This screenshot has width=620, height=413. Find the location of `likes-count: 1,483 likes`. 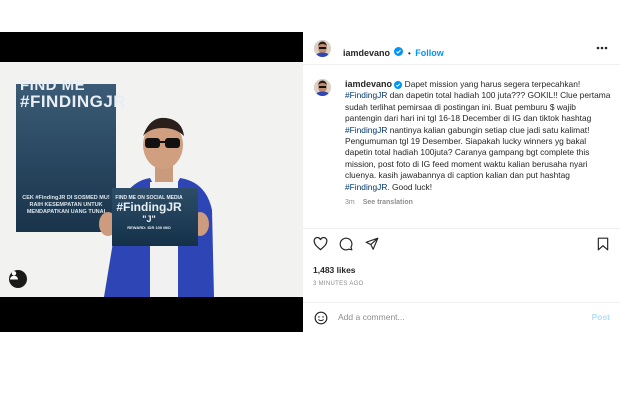

likes-count: 1,483 likes is located at coordinates (334, 270).